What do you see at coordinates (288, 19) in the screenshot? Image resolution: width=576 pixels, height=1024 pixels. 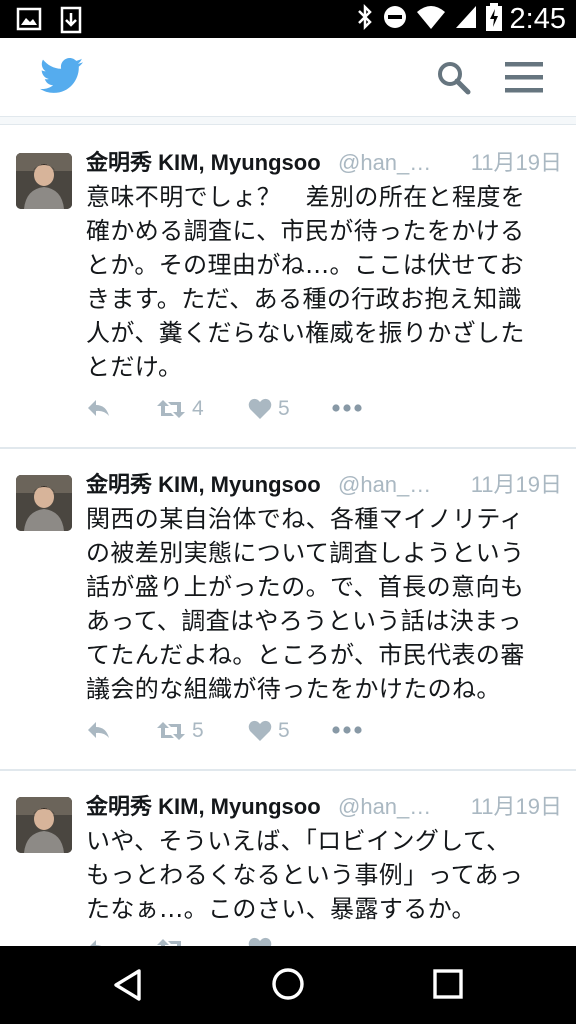 I see `status-bar: 2:45` at bounding box center [288, 19].